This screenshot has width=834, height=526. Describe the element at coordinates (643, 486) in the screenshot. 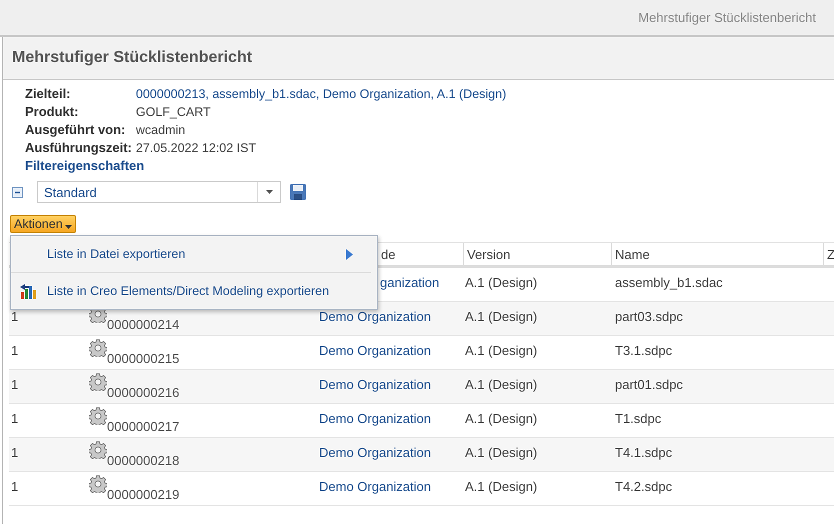

I see `name-cell: T4.2.sdpc` at that location.